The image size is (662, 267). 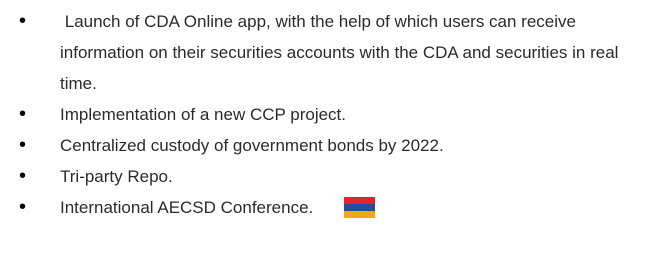 What do you see at coordinates (203, 114) in the screenshot?
I see `list-item-text: Implementation of a new CCP project.` at bounding box center [203, 114].